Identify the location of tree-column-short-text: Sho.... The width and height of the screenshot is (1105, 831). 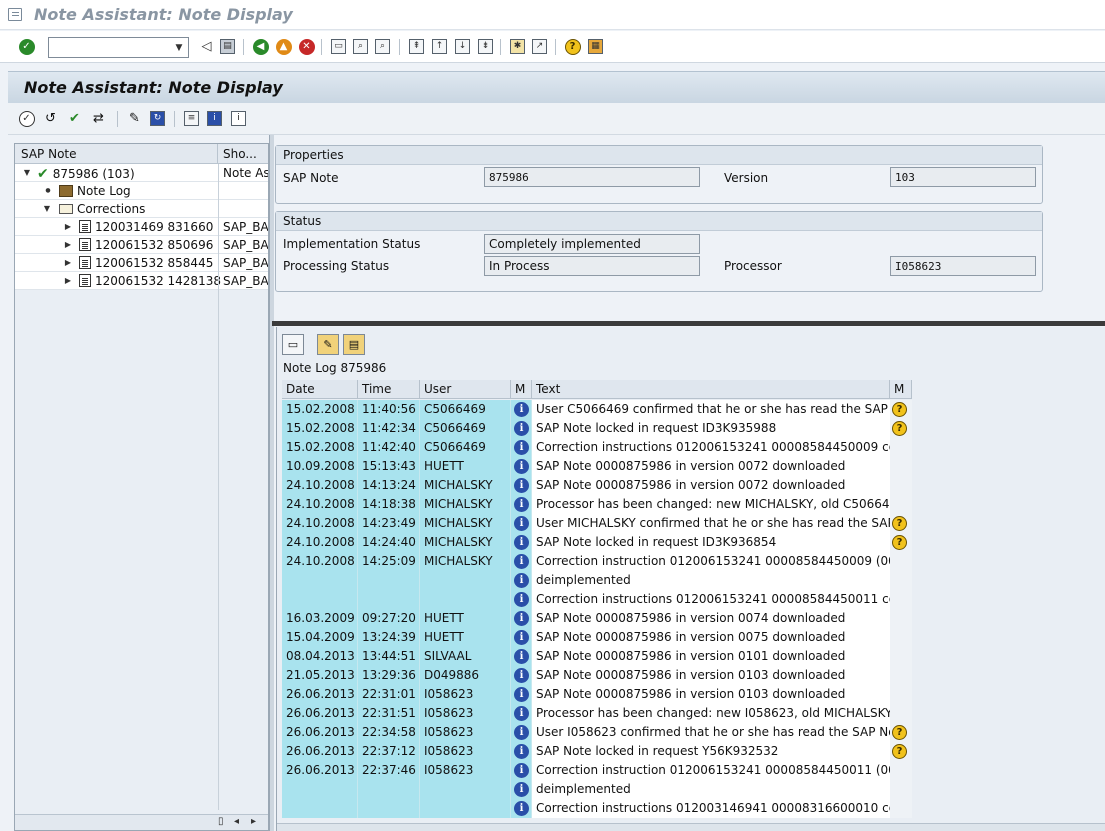
(243, 154).